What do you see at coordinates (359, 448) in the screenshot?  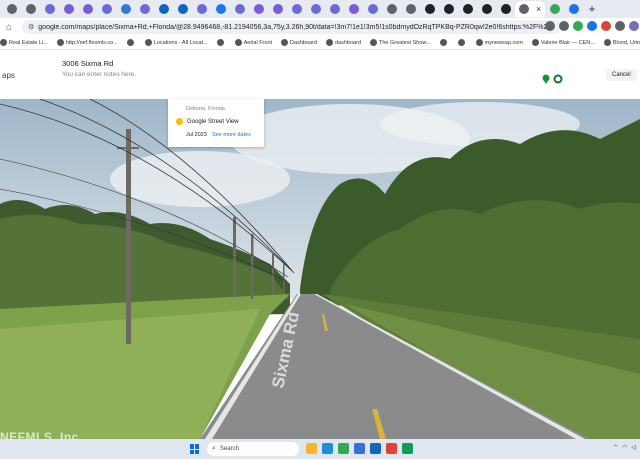 I see `store-icon` at bounding box center [359, 448].